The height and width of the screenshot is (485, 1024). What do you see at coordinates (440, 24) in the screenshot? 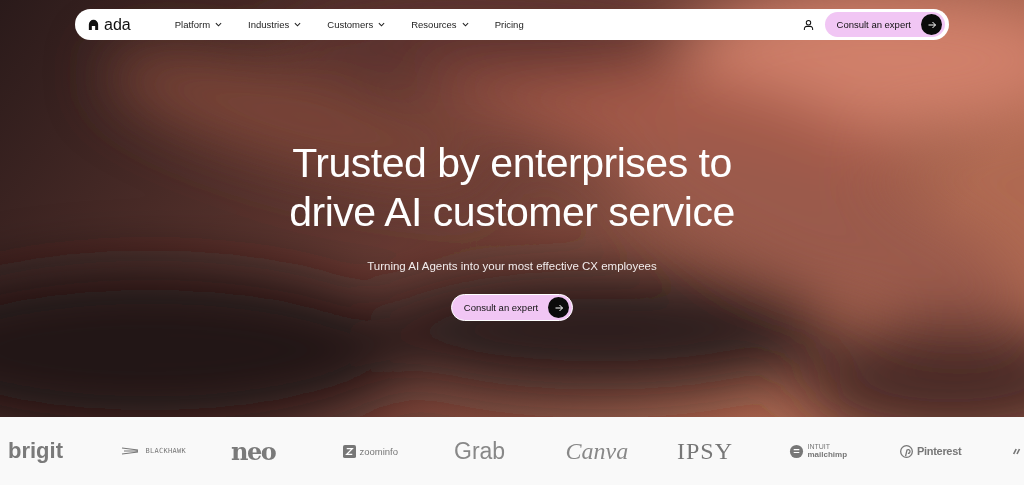
I see `nav-link: Resources` at bounding box center [440, 24].